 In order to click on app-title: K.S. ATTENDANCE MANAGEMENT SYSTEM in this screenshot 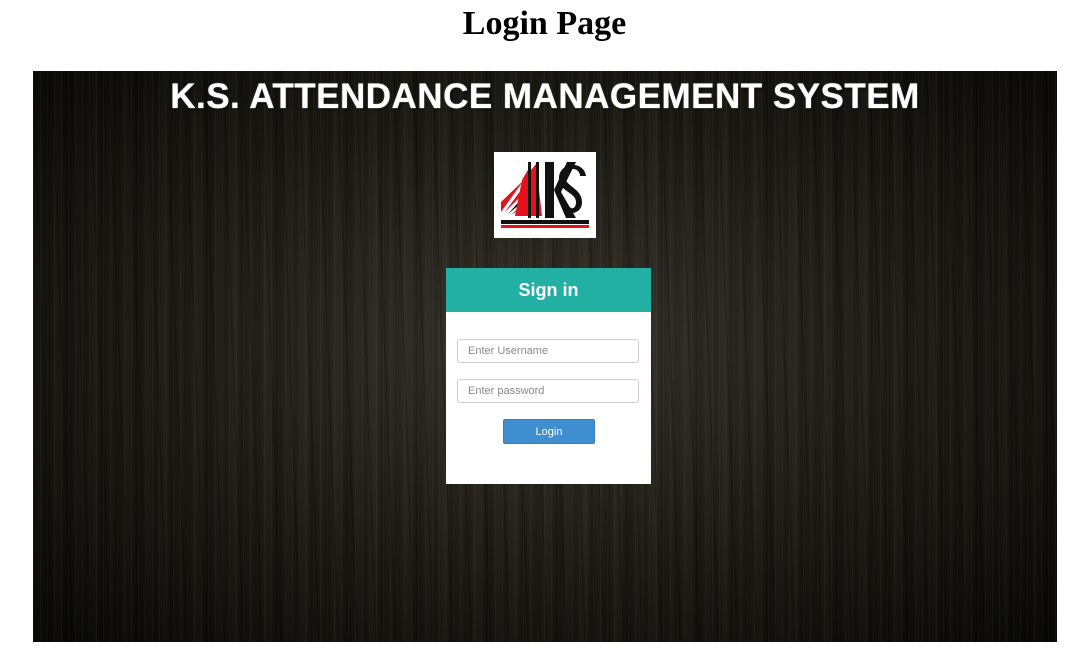, I will do `click(545, 96)`.